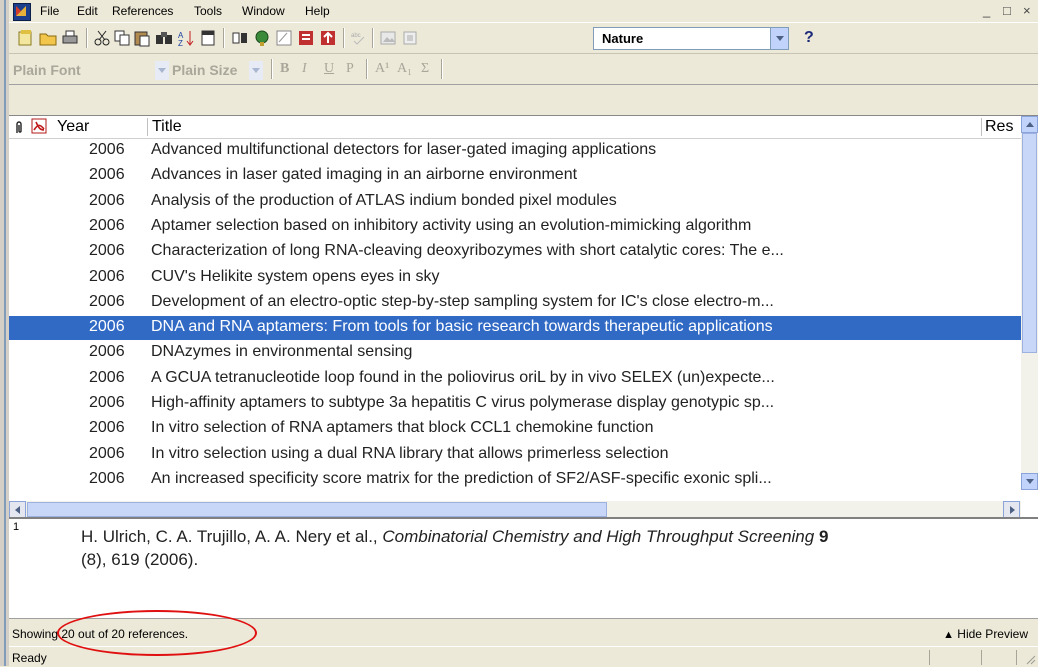 The height and width of the screenshot is (667, 1038). Describe the element at coordinates (295, 276) in the screenshot. I see `reference-title: CUV's Helikite system opens eyes in sky` at that location.